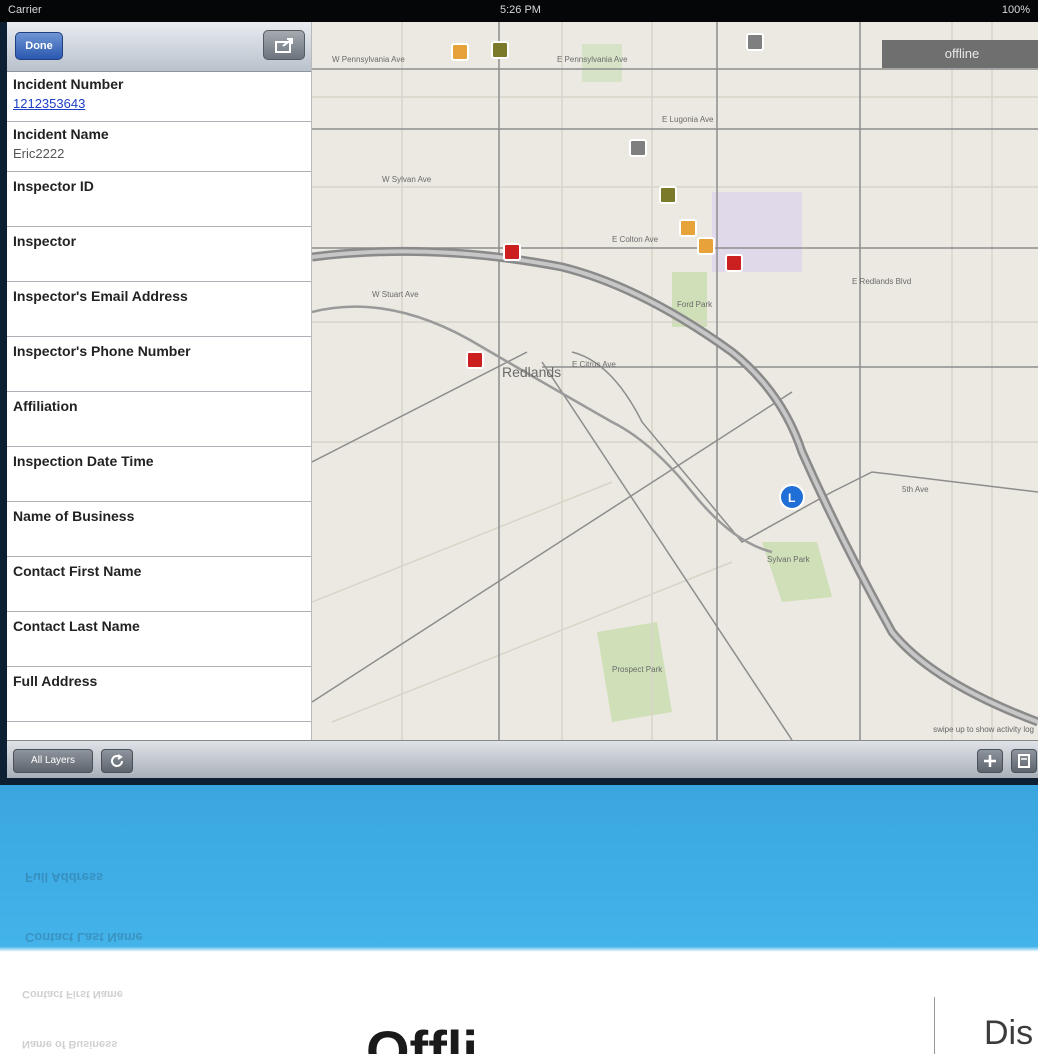 The height and width of the screenshot is (1054, 1038). I want to click on form-nav-bar: Done, so click(159, 47).